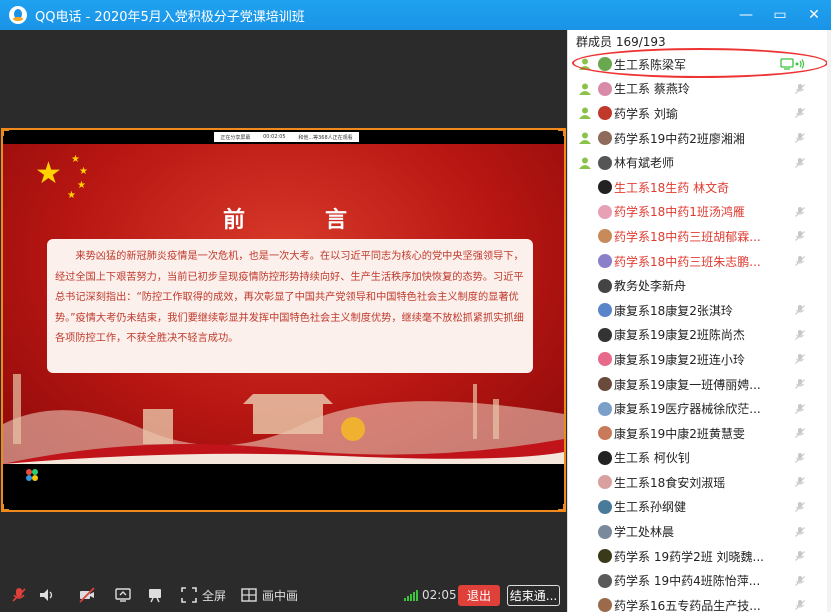 The height and width of the screenshot is (612, 831). Describe the element at coordinates (203, 595) in the screenshot. I see `fullscreen-button: 全屏` at that location.